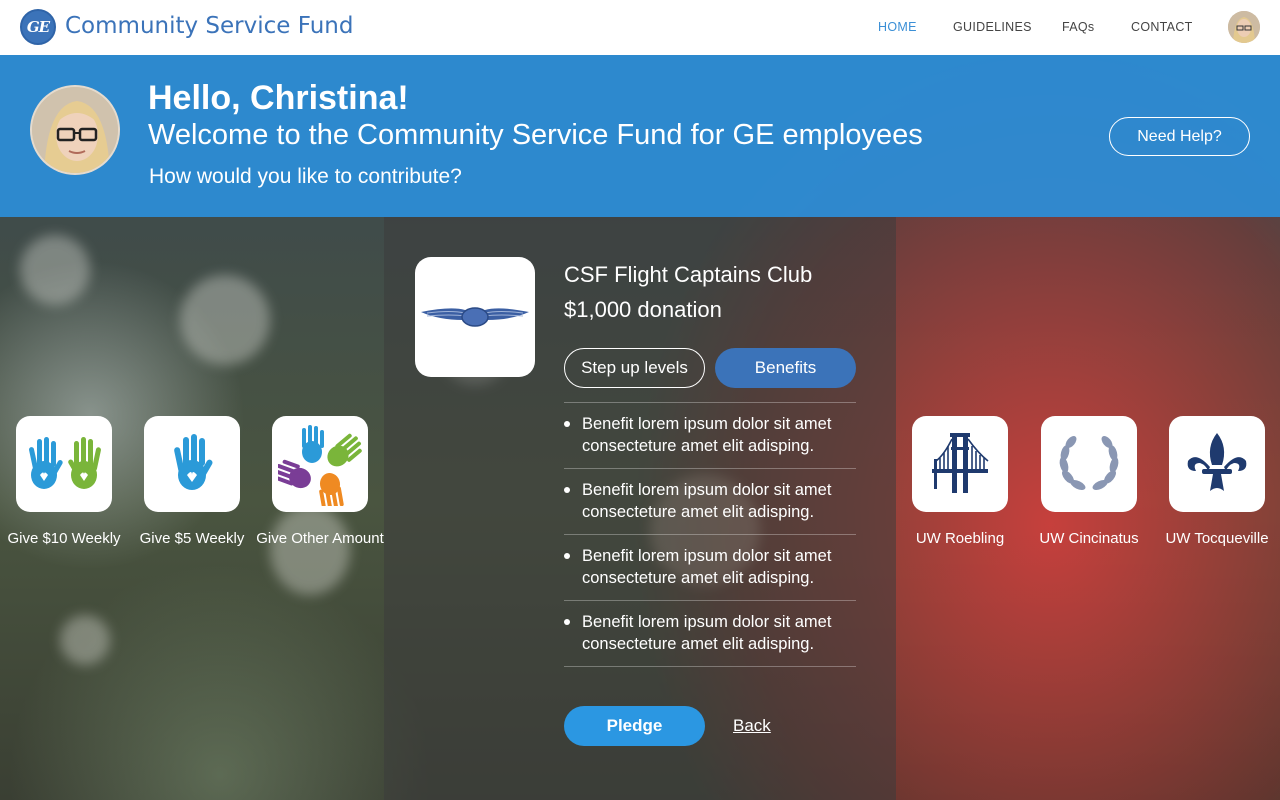  What do you see at coordinates (1179, 136) in the screenshot?
I see `need-help-button: Need Help?` at bounding box center [1179, 136].